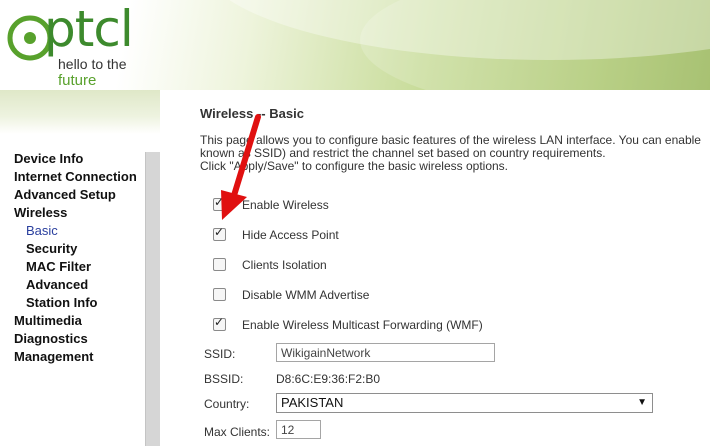 The height and width of the screenshot is (446, 710). Describe the element at coordinates (642, 402) in the screenshot. I see `dropdown-arrow-icon: ▼` at that location.